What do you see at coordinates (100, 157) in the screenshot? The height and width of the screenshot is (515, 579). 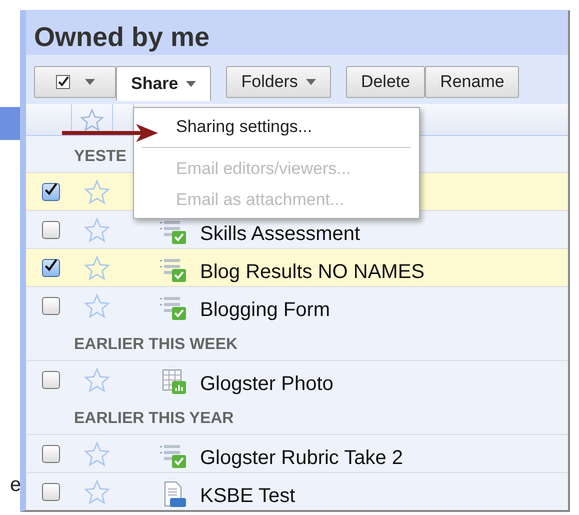 I see `group-heading: YESTE` at bounding box center [100, 157].